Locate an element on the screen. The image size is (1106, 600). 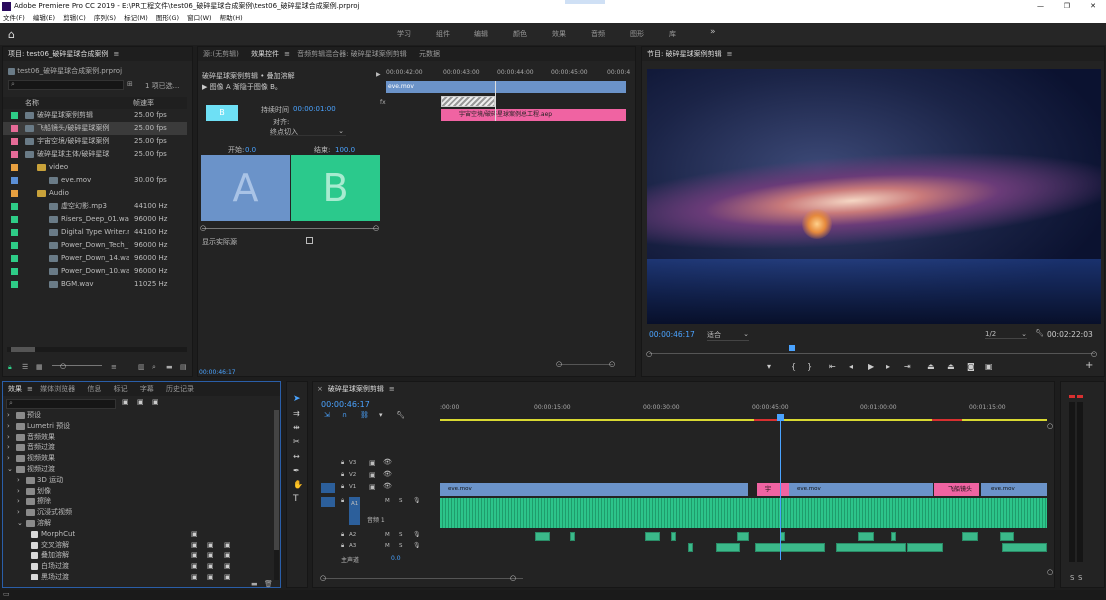
scrub-handle-right: ○ is located at coordinates (1094, 354).